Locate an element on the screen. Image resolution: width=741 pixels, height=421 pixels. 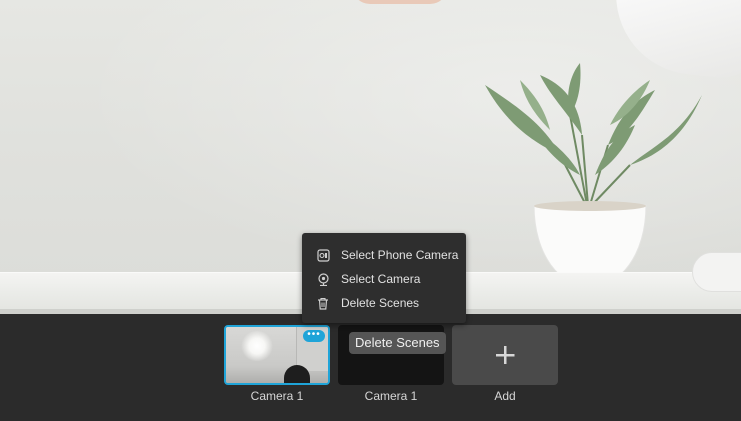
add-scene-label: Add is located at coordinates (505, 396).